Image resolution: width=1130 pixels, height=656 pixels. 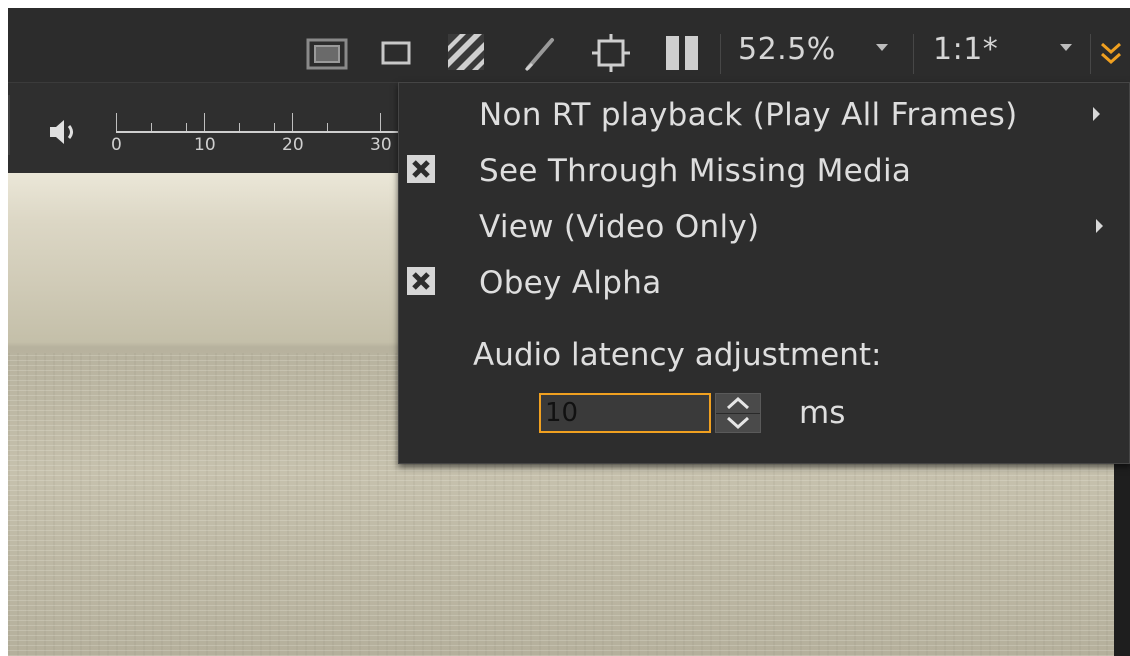 I want to click on latency-spinner, so click(x=738, y=413).